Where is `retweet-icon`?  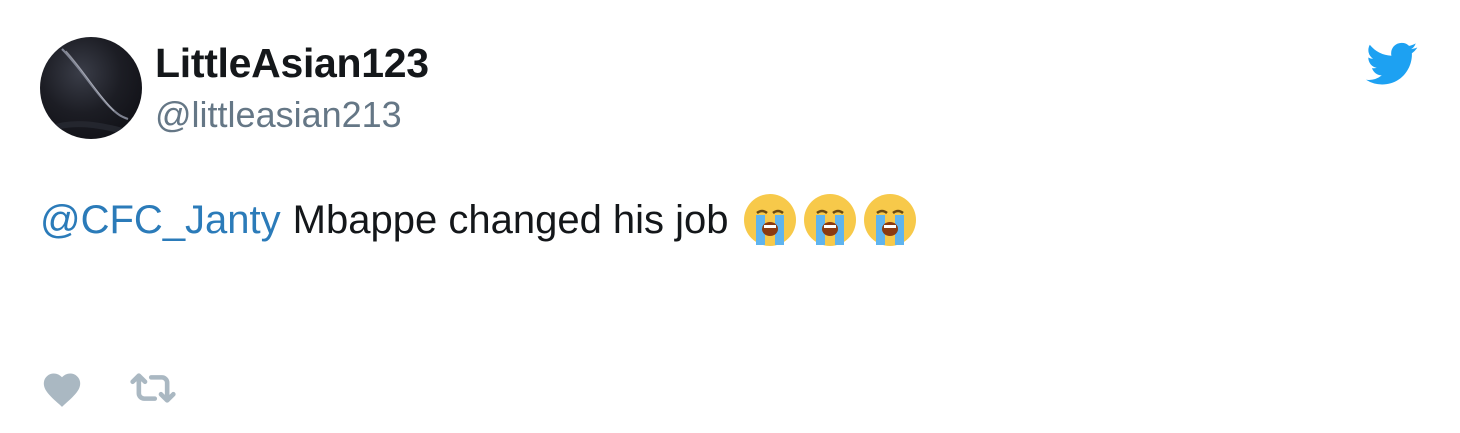
retweet-icon is located at coordinates (153, 388).